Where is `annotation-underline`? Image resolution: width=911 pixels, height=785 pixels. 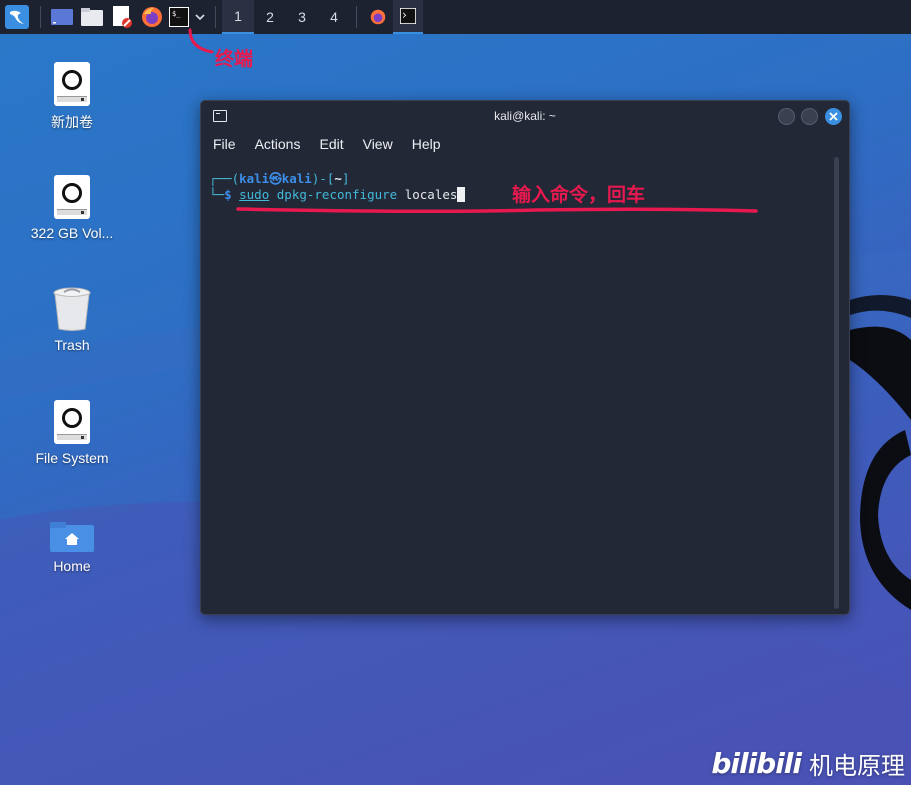 annotation-underline is located at coordinates (497, 210).